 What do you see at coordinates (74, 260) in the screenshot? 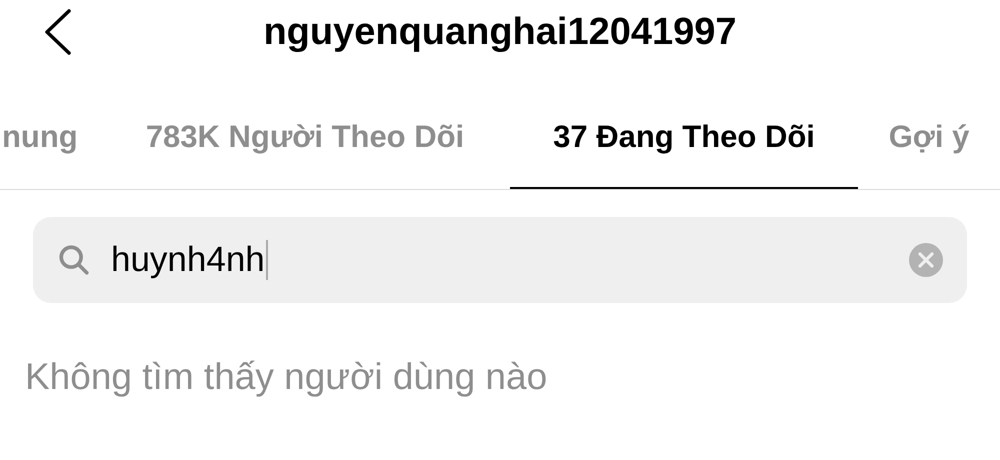
I see `search-icon` at bounding box center [74, 260].